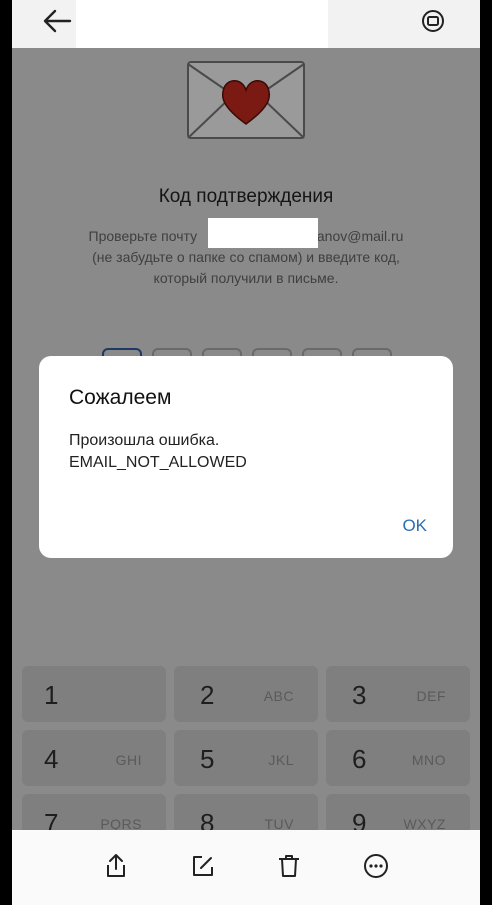 Image resolution: width=492 pixels, height=905 pixels. Describe the element at coordinates (144, 440) in the screenshot. I see `dialog-message-line1: Произошла ошибка.` at that location.